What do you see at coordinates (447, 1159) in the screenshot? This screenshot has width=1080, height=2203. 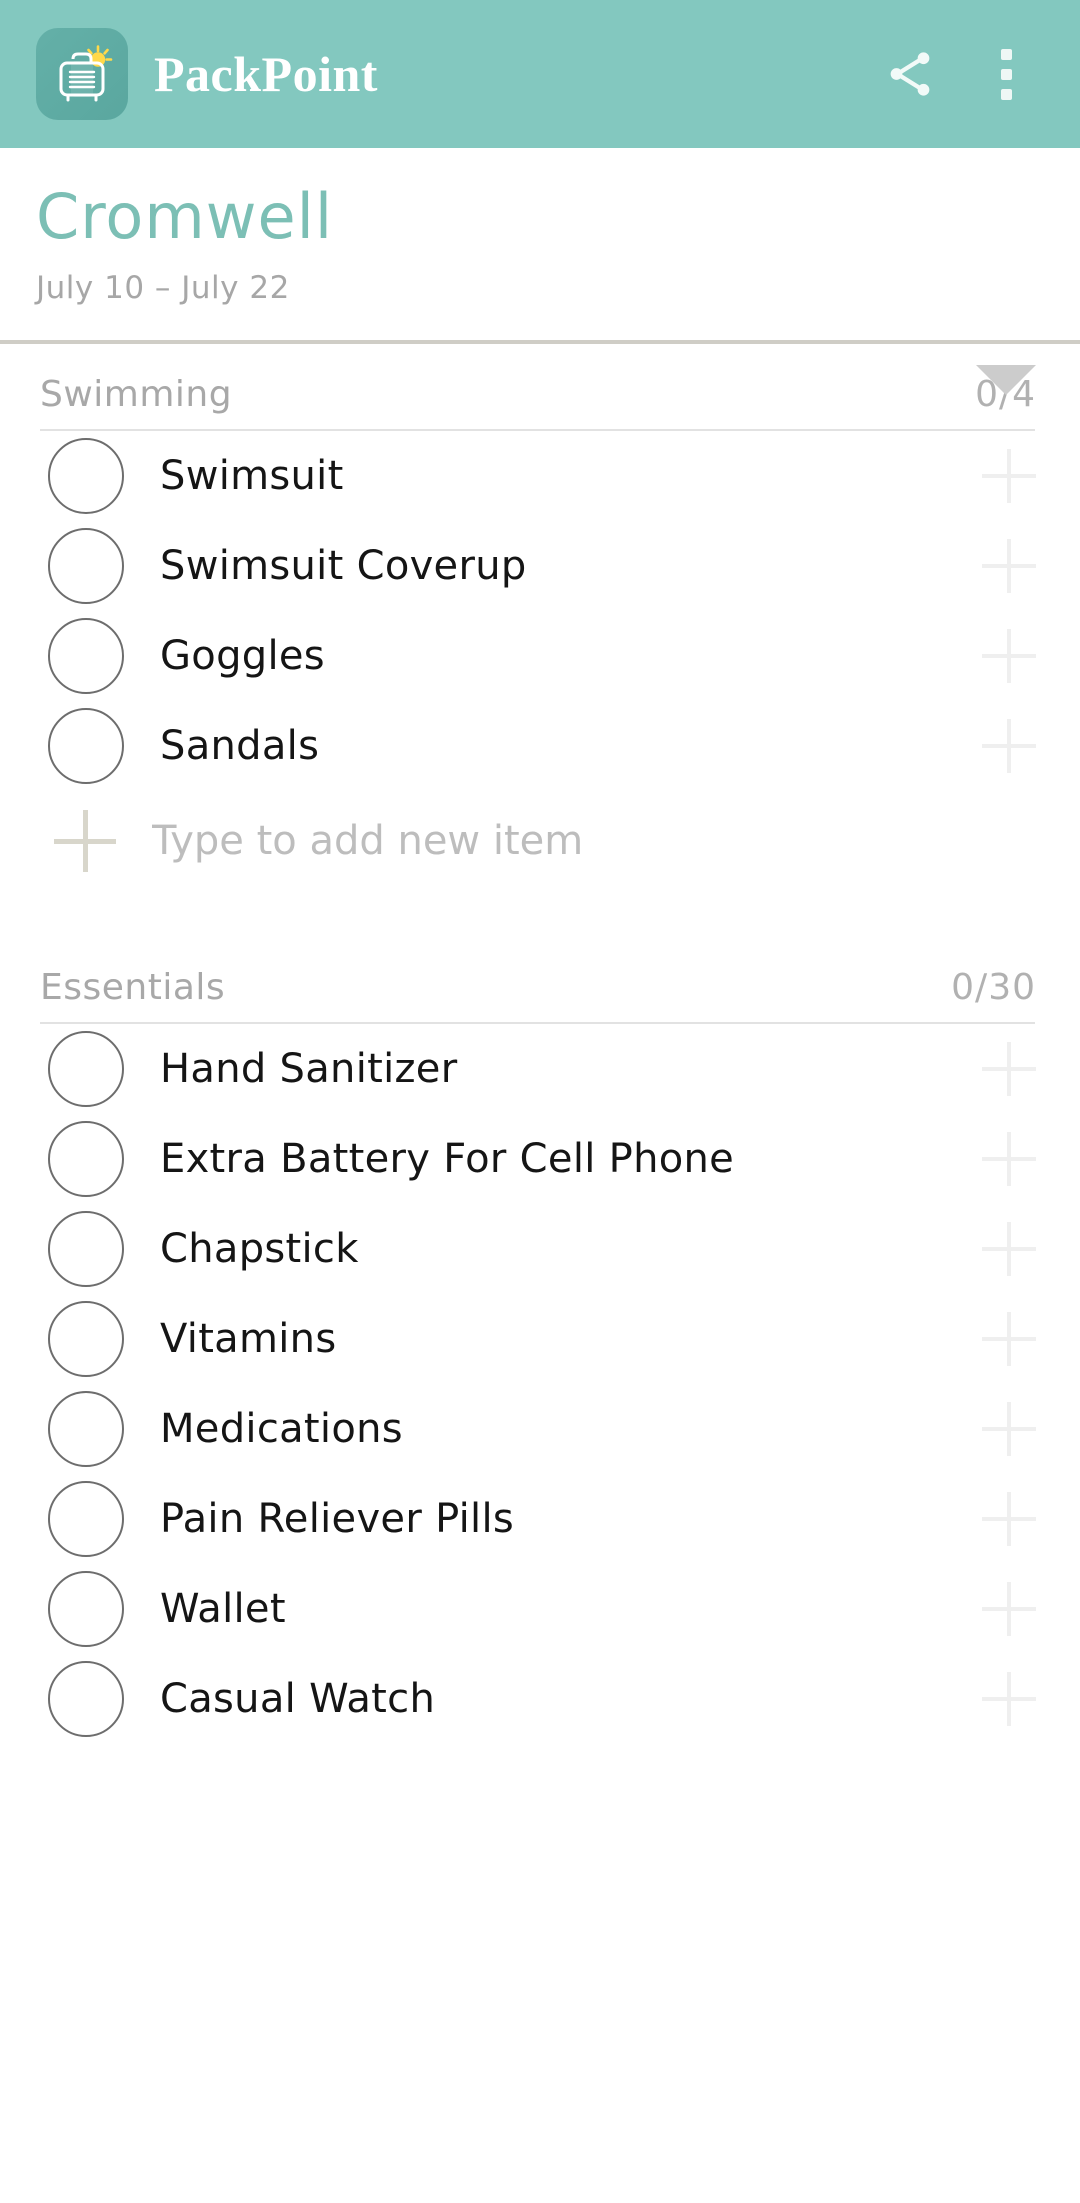 I see `item-label: Extra Battery For Cell Phone` at bounding box center [447, 1159].